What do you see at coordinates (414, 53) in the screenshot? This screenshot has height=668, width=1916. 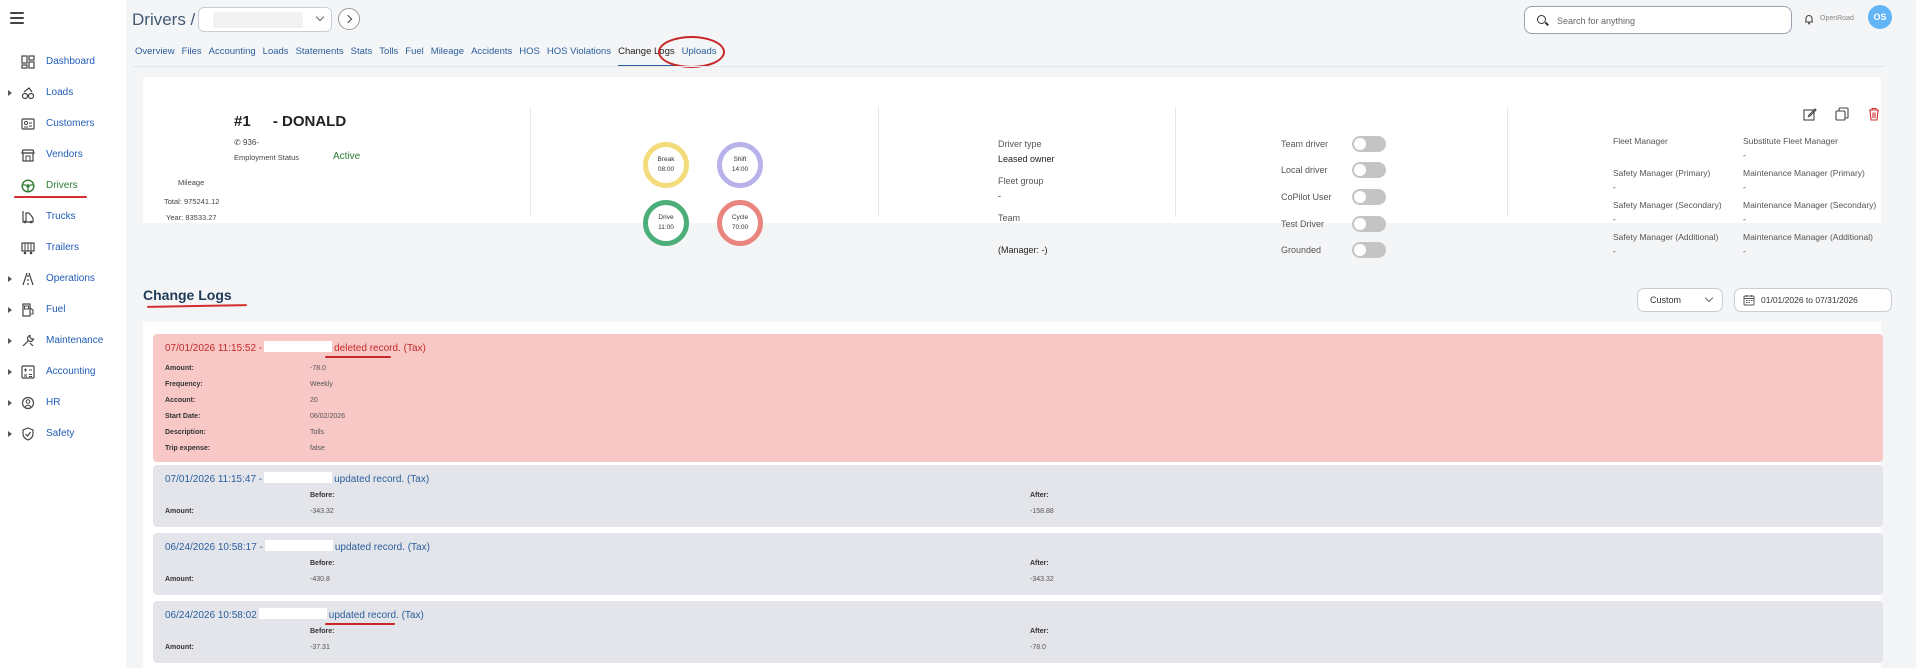 I see `tab-fuel: Fuel` at bounding box center [414, 53].